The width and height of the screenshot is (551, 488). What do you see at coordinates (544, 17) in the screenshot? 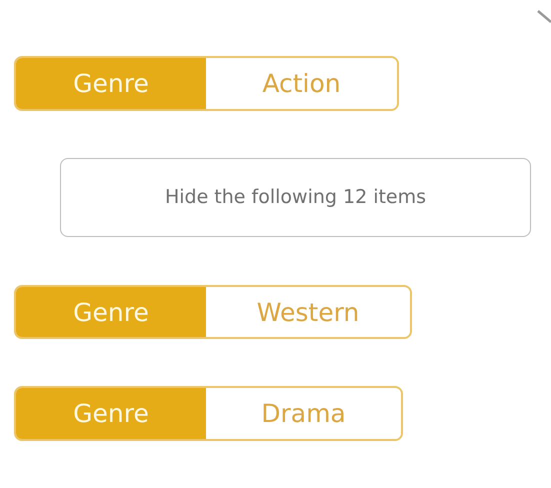
I see `diagonal-line-icon` at bounding box center [544, 17].